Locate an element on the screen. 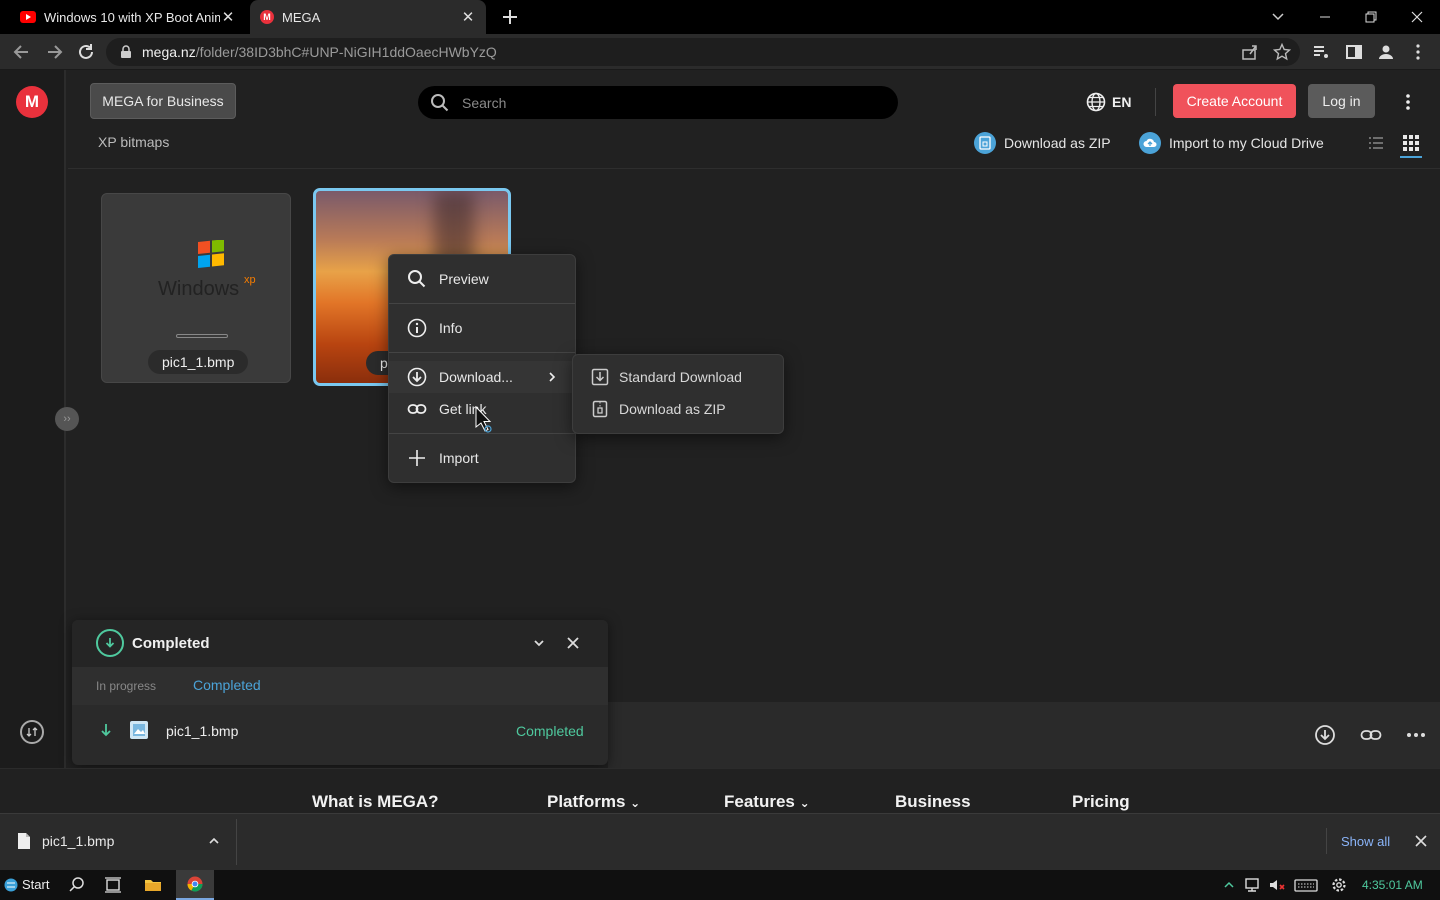 Image resolution: width=1440 pixels, height=900 pixels. keyboard-icon is located at coordinates (1306, 885).